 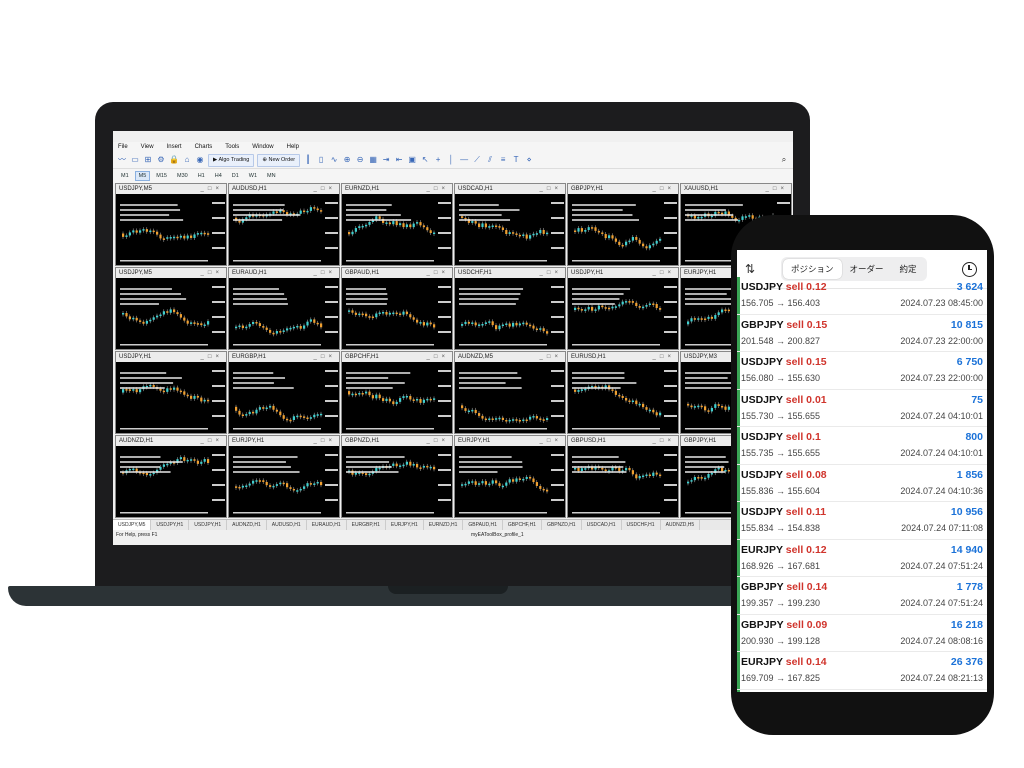 What do you see at coordinates (262, 147) in the screenshot?
I see `menu-window: Window` at bounding box center [262, 147].